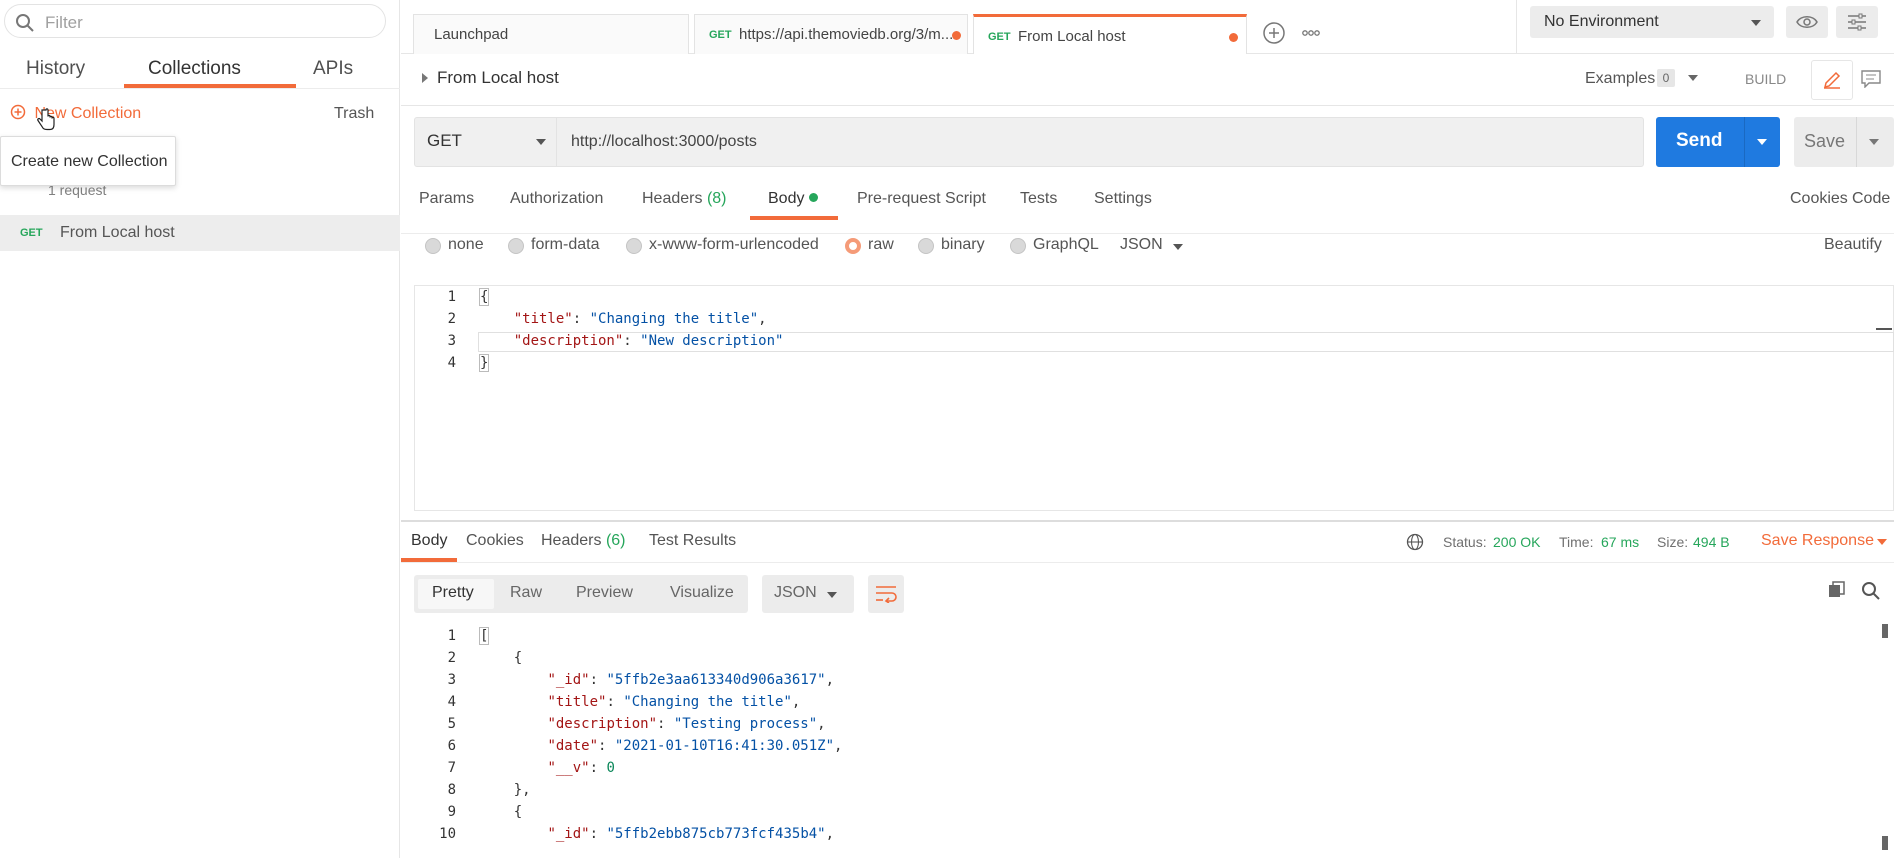 This screenshot has height=858, width=1894. Describe the element at coordinates (921, 199) in the screenshot. I see `tab-pre-request-script: Pre-request Script` at that location.